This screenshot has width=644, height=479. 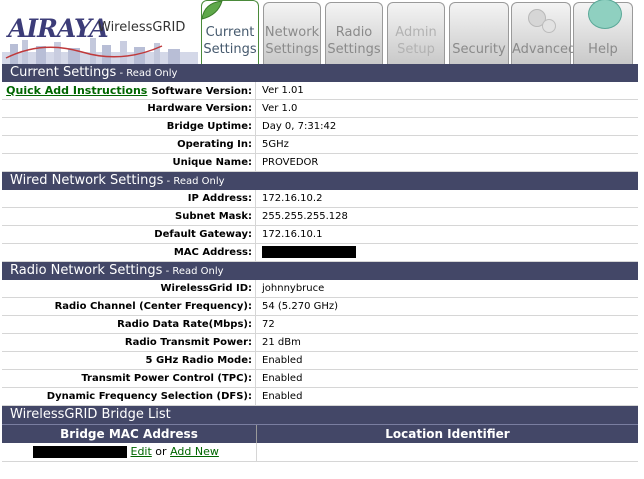 I want to click on skyline-graphic, so click(x=100, y=51).